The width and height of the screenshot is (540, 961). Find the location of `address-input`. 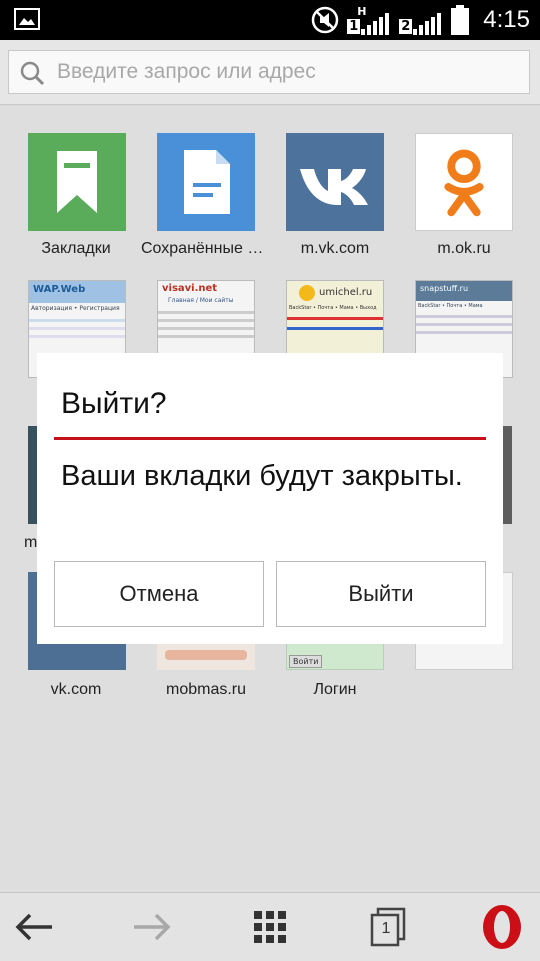

address-input is located at coordinates (287, 72).